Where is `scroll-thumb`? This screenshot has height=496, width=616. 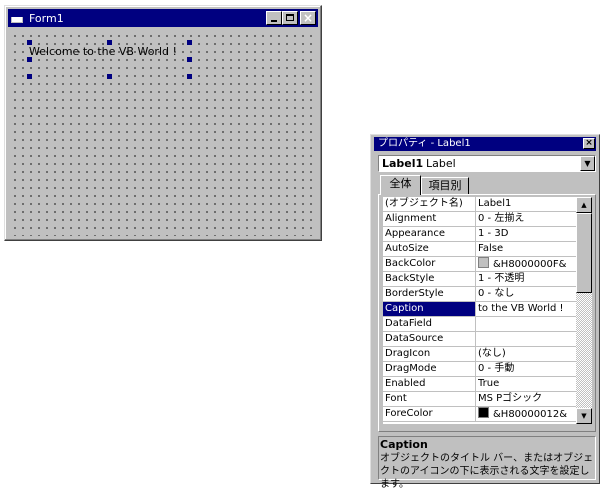 scroll-thumb is located at coordinates (584, 253).